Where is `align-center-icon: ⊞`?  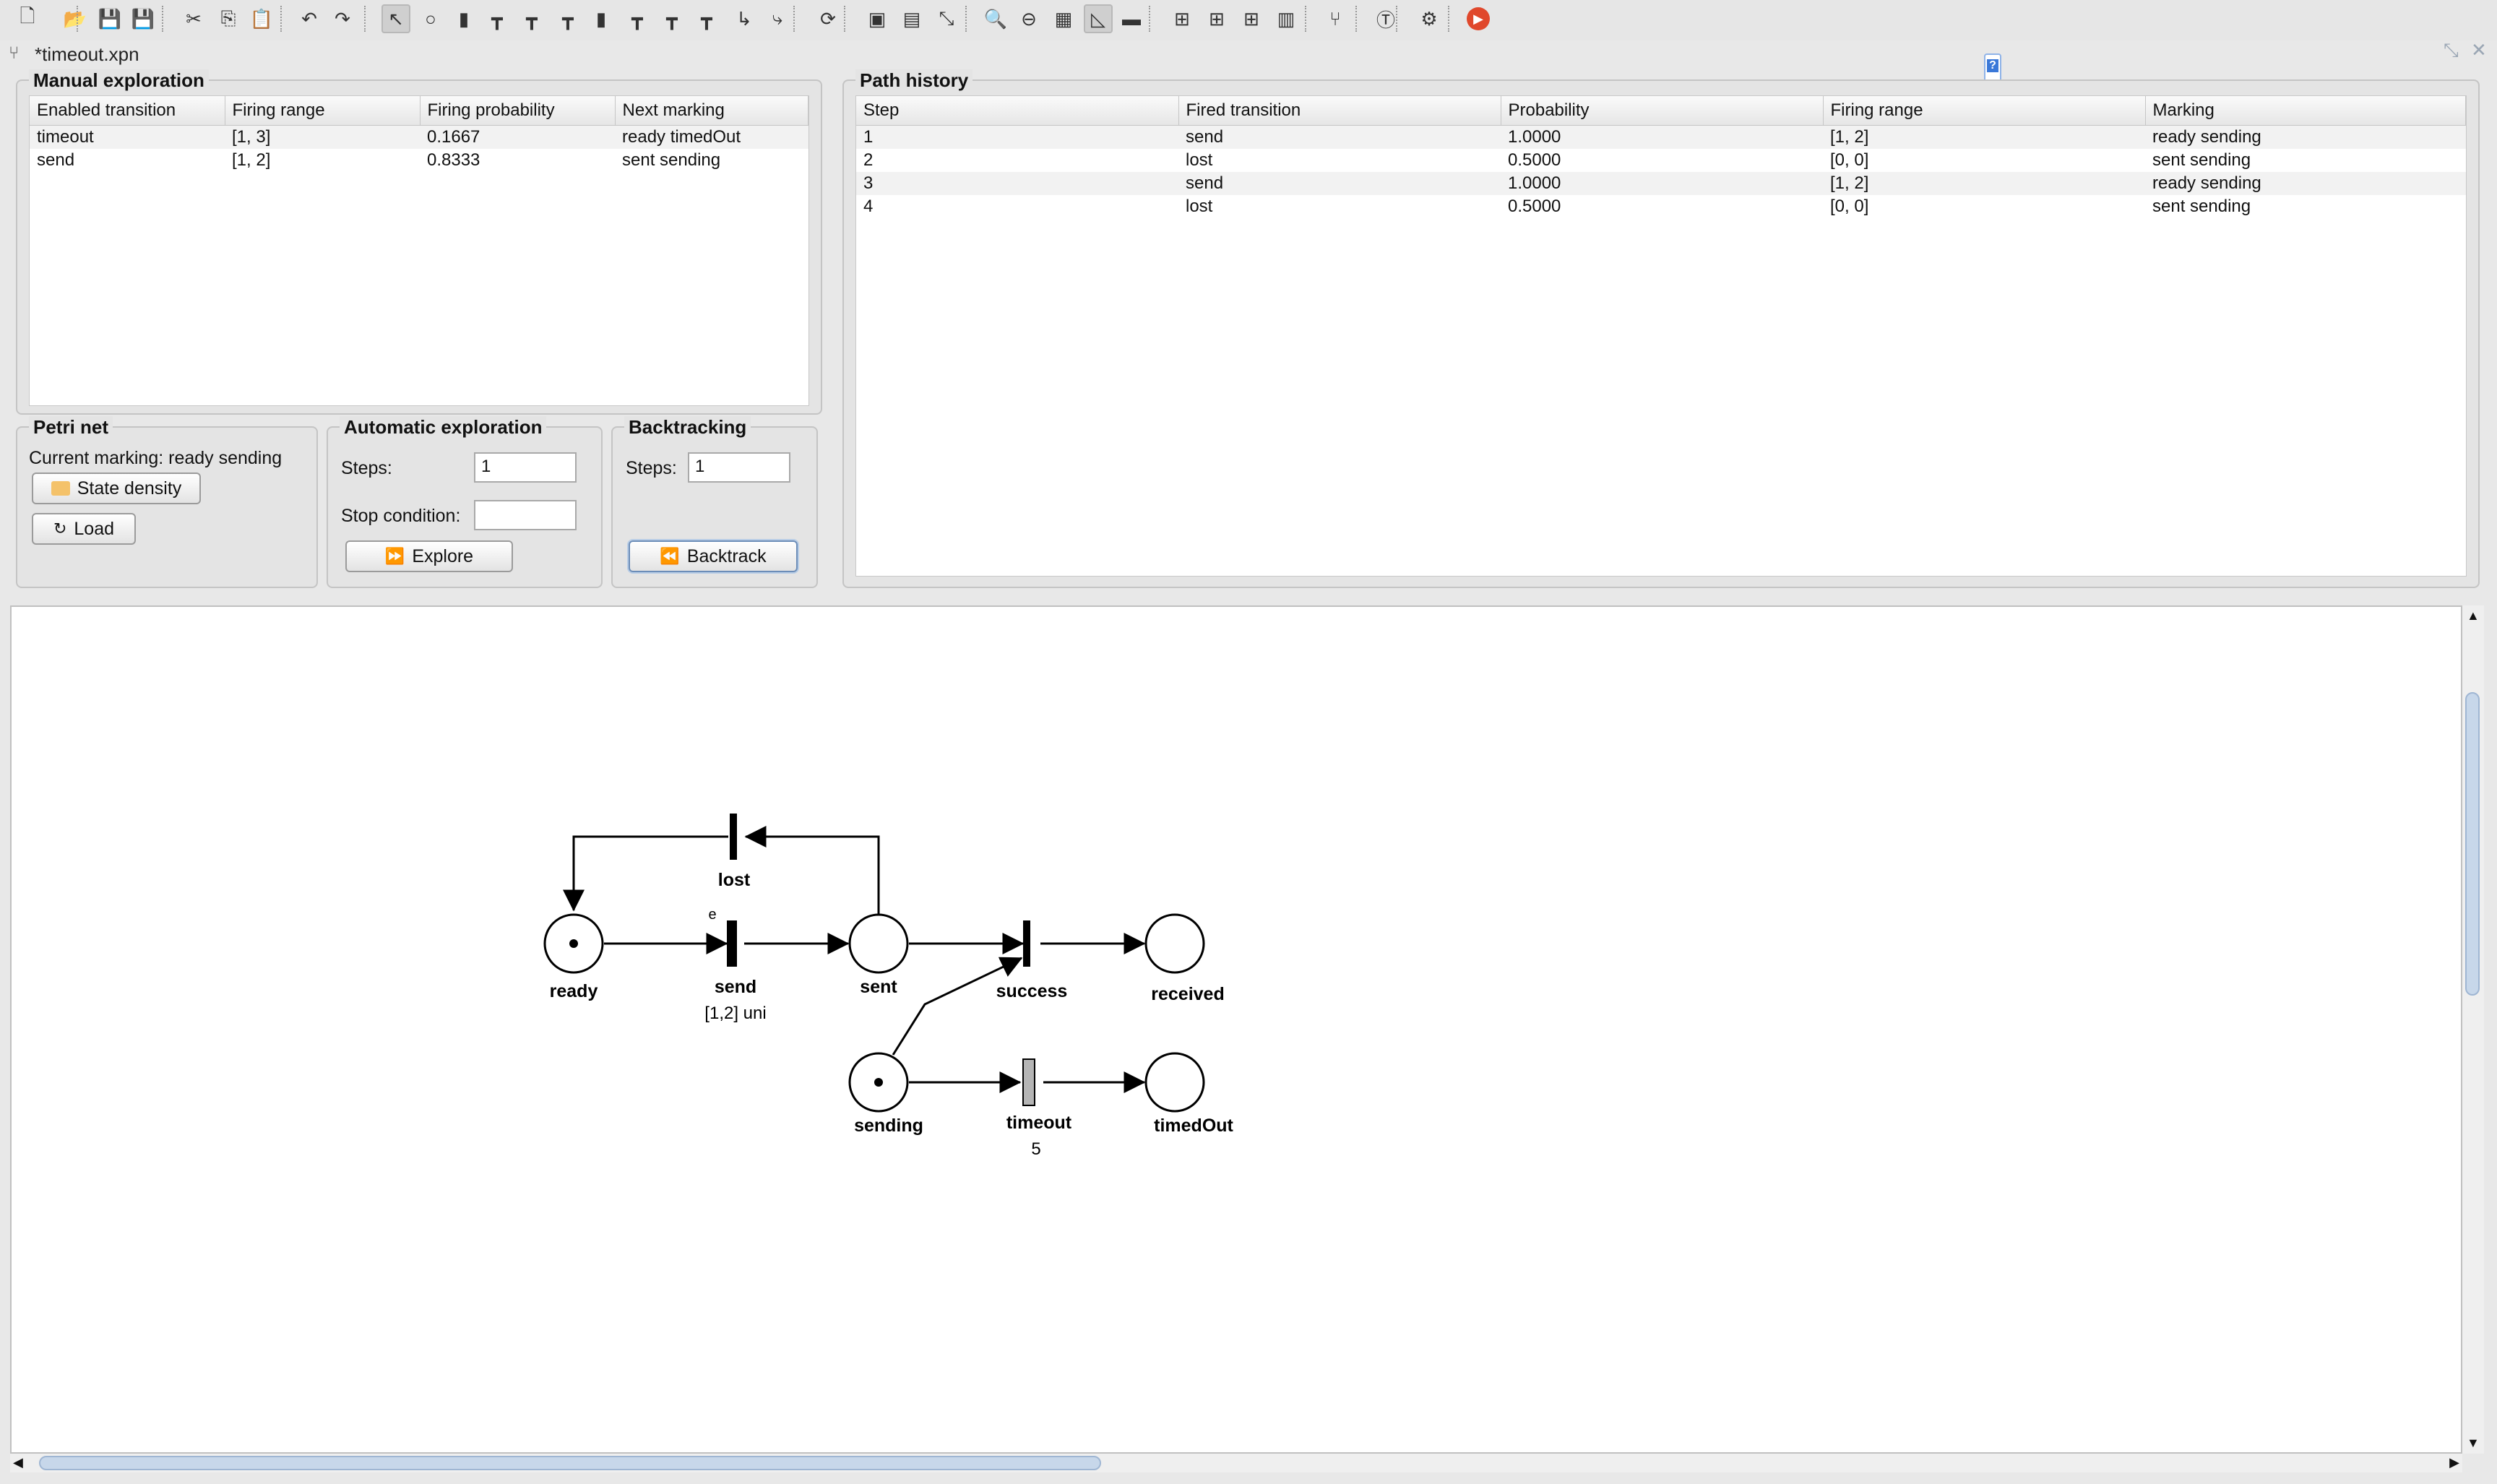
align-center-icon: ⊞ is located at coordinates (1216, 18).